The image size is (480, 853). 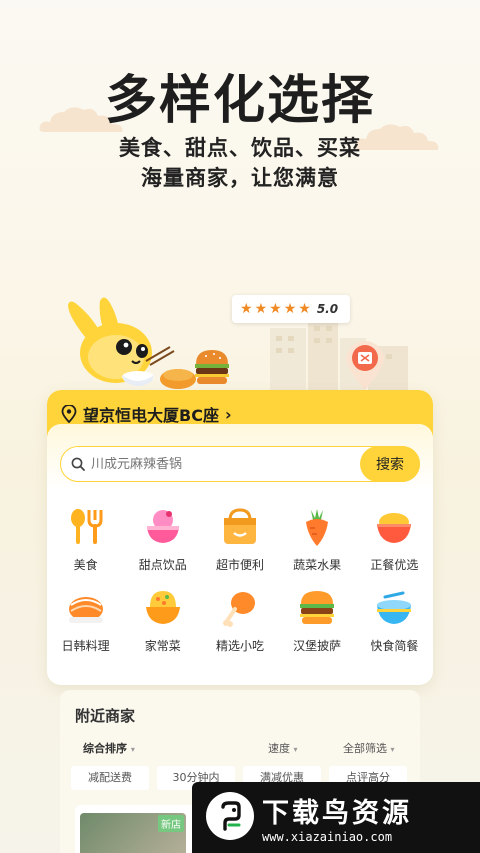 I want to click on watermark-url: www.xiazainiao.com, so click(x=327, y=837).